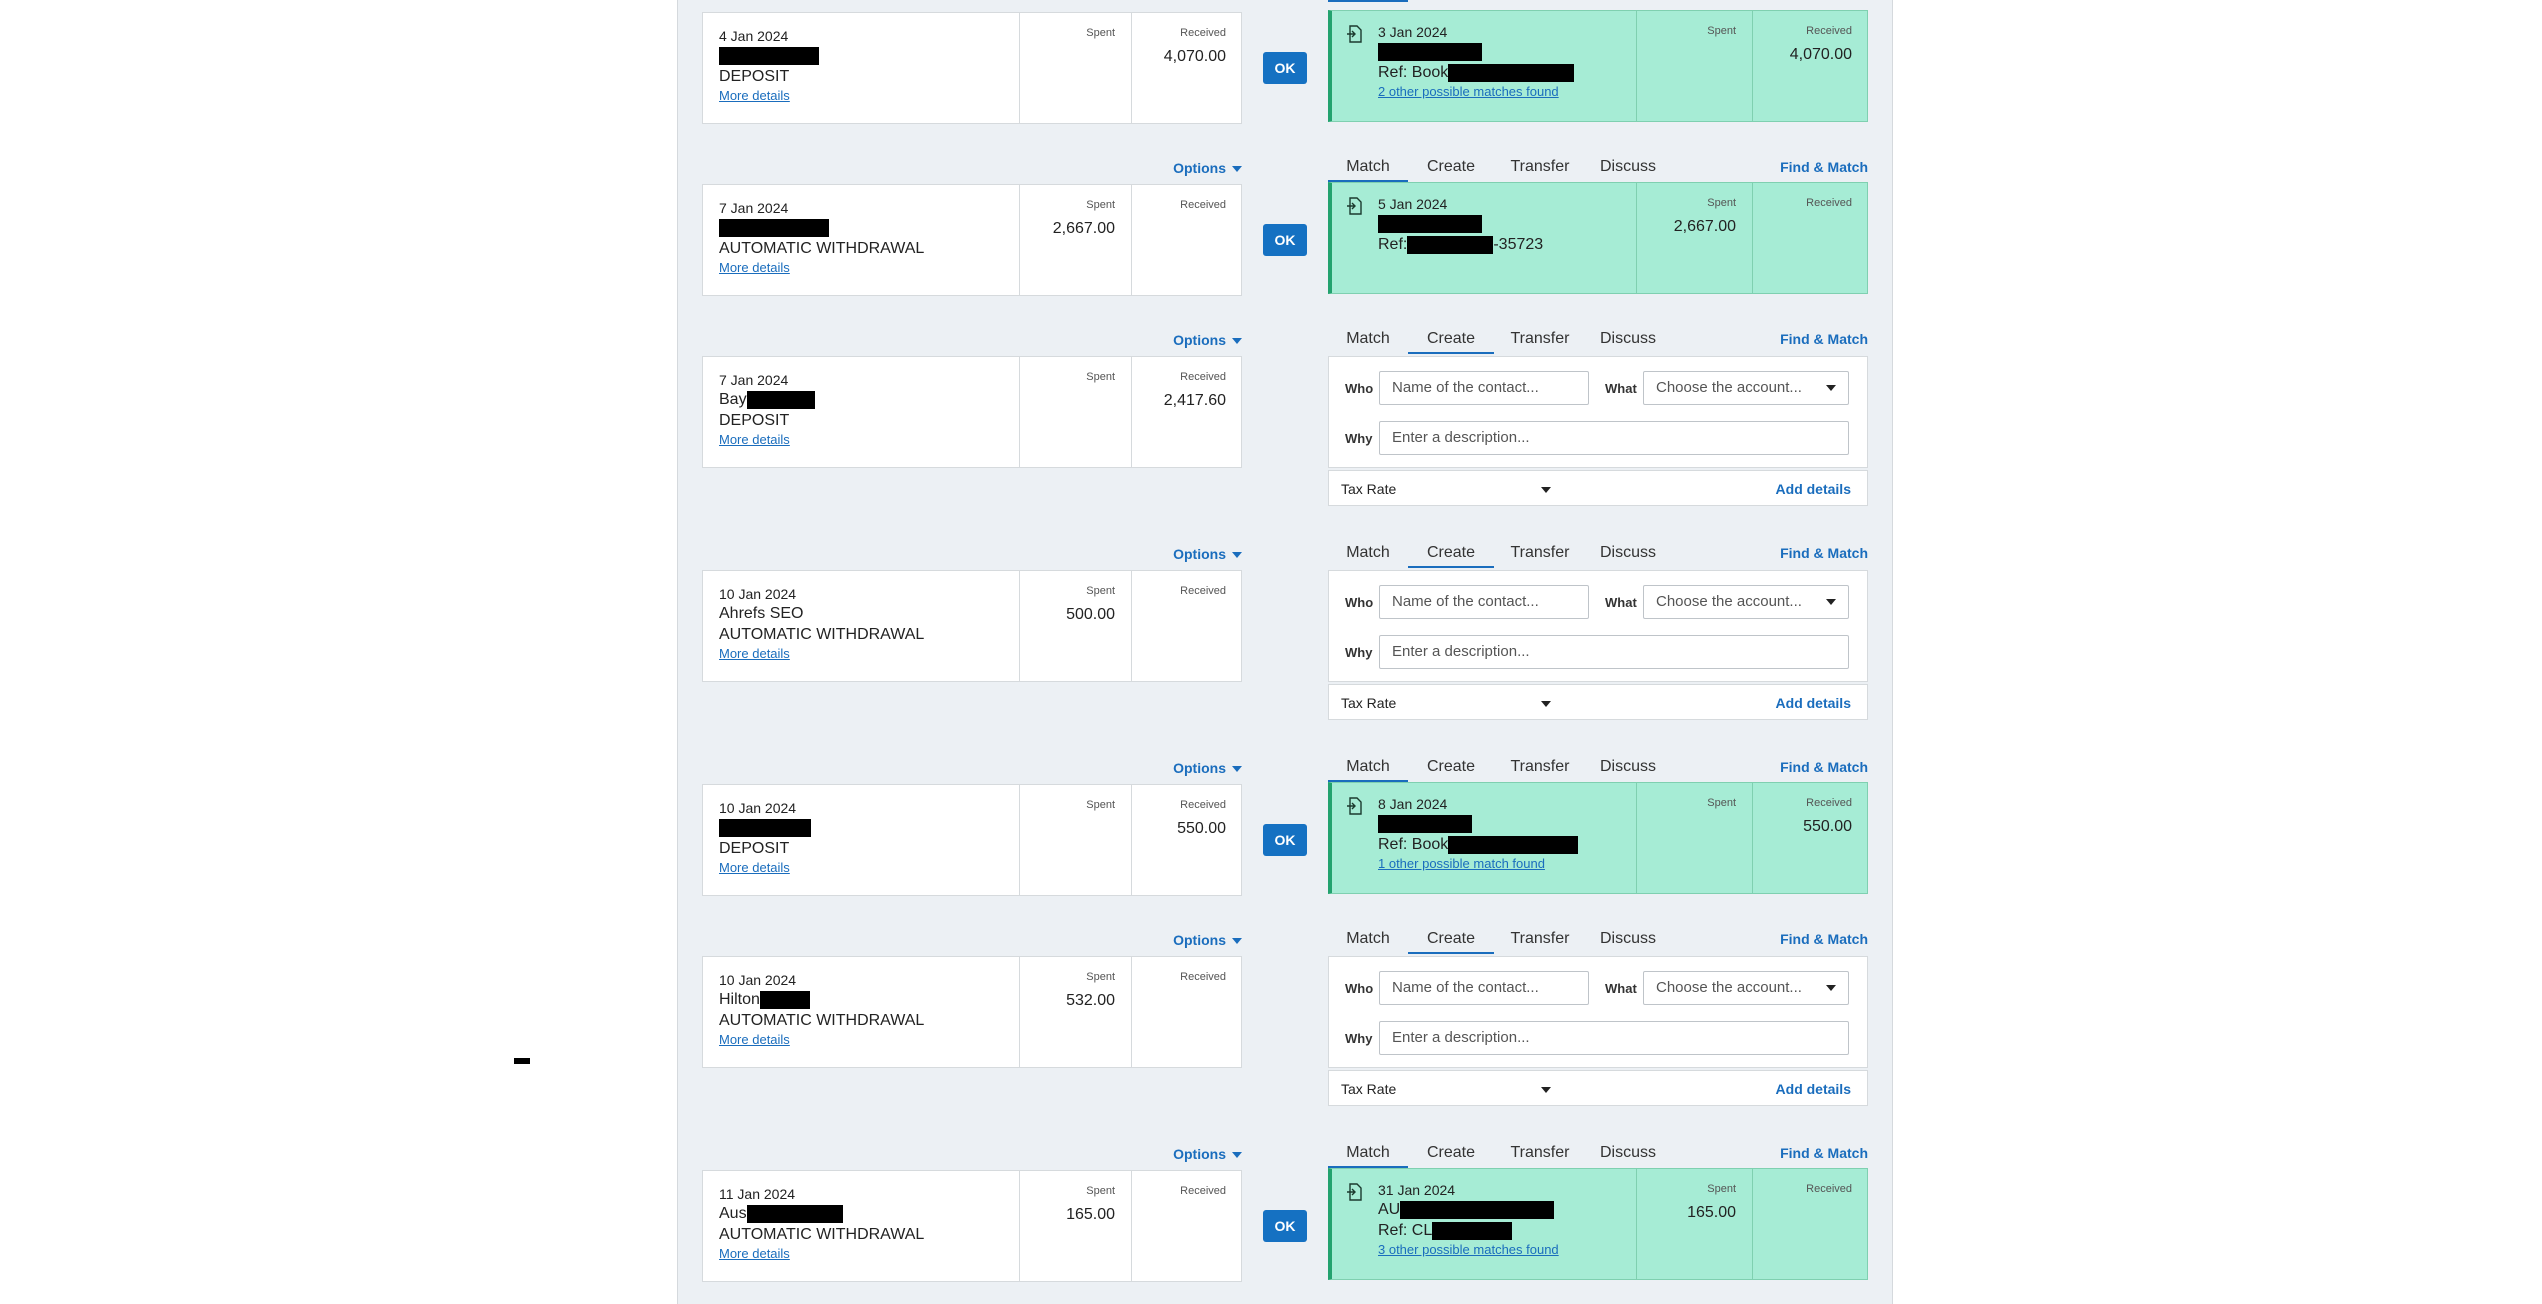 The image size is (2542, 1304). I want to click on statement-type: AUTOMATIC WITHDRAWAL, so click(822, 634).